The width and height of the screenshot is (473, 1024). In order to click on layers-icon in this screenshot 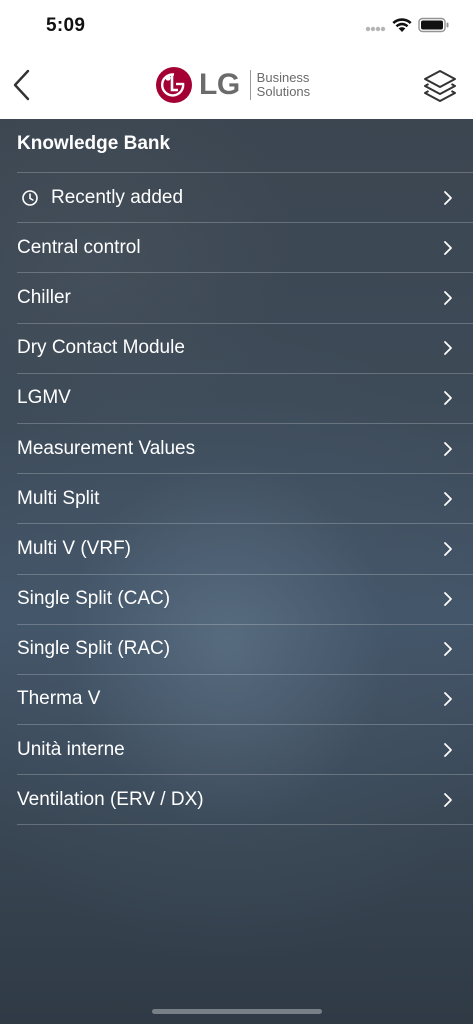, I will do `click(440, 86)`.